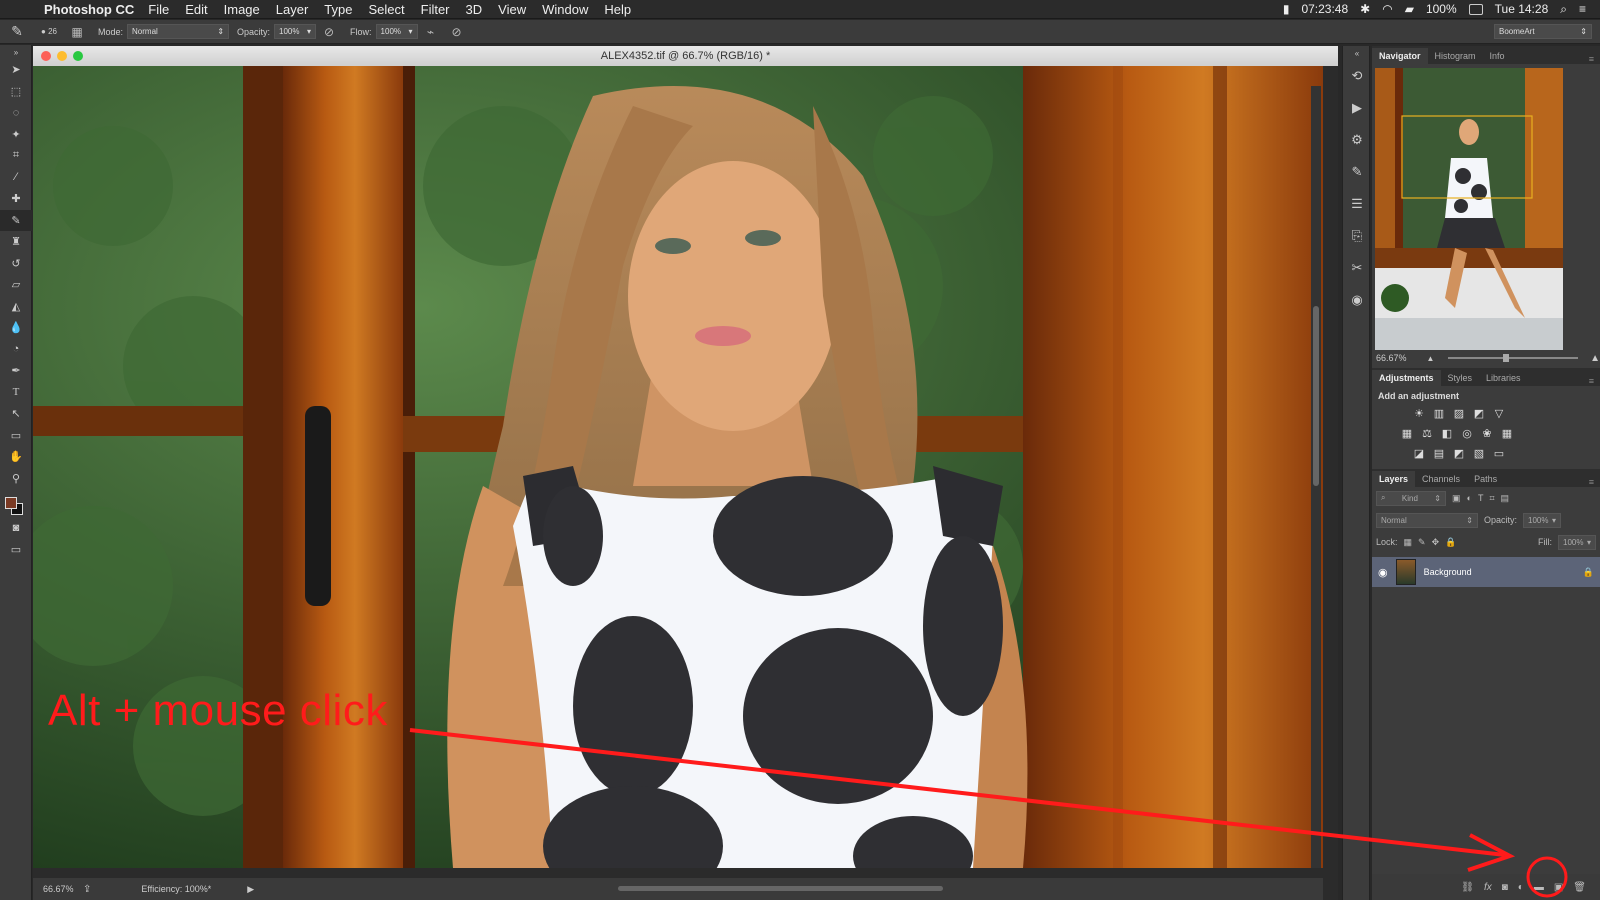  Describe the element at coordinates (1539, 887) in the screenshot. I see `new-group-icon: ▬` at that location.